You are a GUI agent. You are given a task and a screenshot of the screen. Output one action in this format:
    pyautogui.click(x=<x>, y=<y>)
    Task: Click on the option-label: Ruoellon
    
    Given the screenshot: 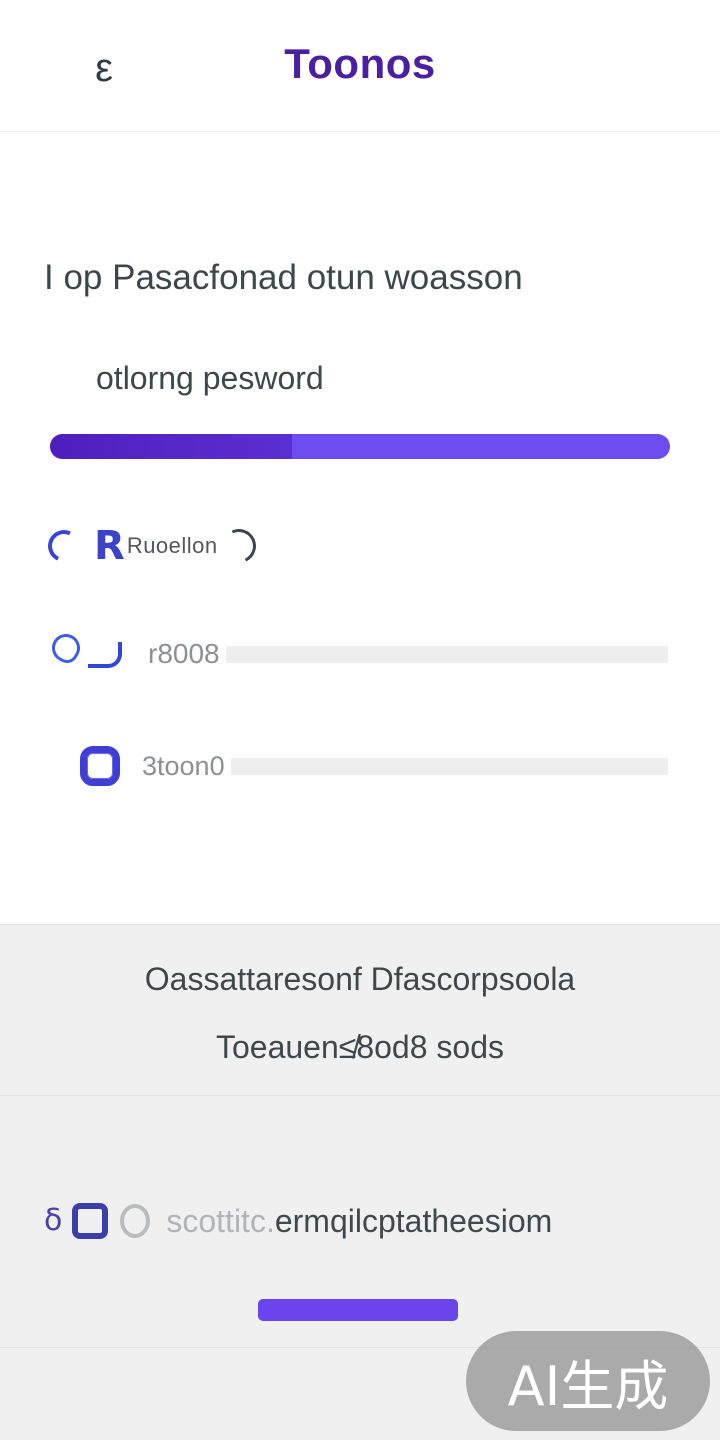 What is the action you would take?
    pyautogui.click(x=172, y=545)
    